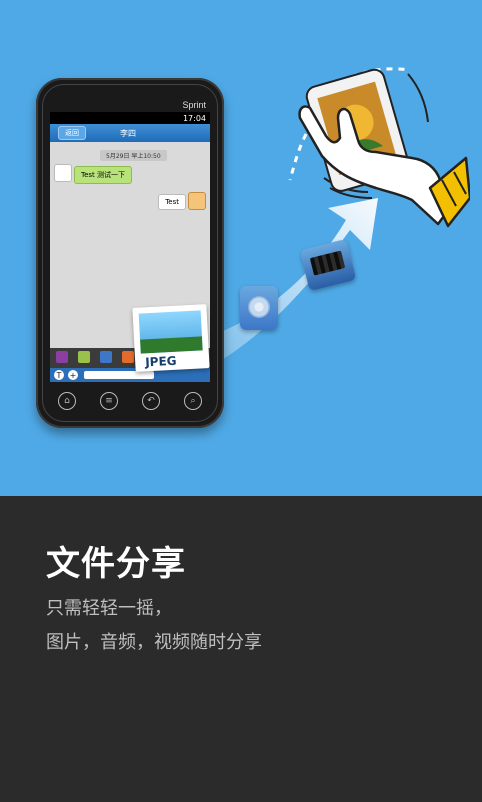 Image resolution: width=482 pixels, height=802 pixels. I want to click on hand-phone-svg, so click(380, 147).